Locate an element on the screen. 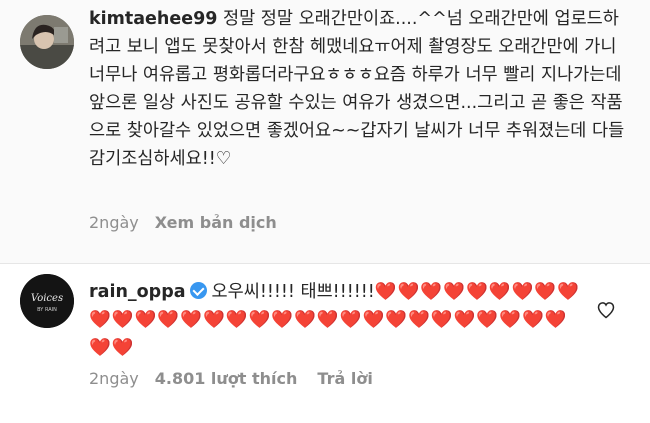  avatar-rain-oppa: Voices BY RAIN is located at coordinates (47, 301).